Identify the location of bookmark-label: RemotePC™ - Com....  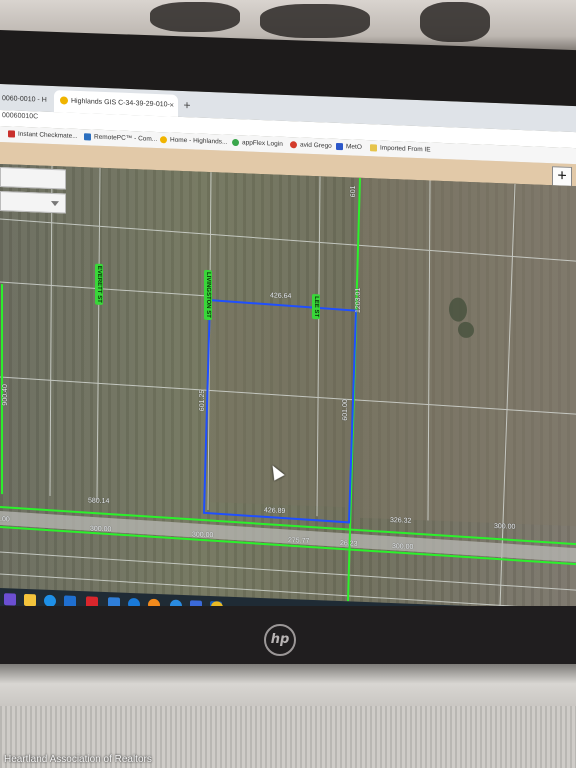
(126, 138).